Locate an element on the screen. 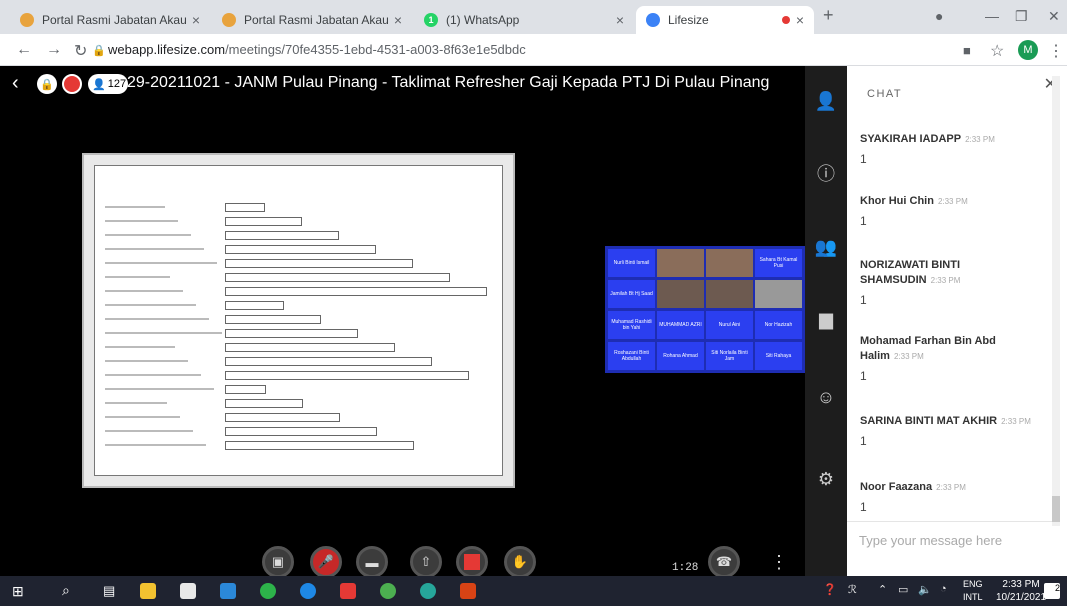  sender-name: SARINA BINTI MAT AKHIR is located at coordinates (929, 421).